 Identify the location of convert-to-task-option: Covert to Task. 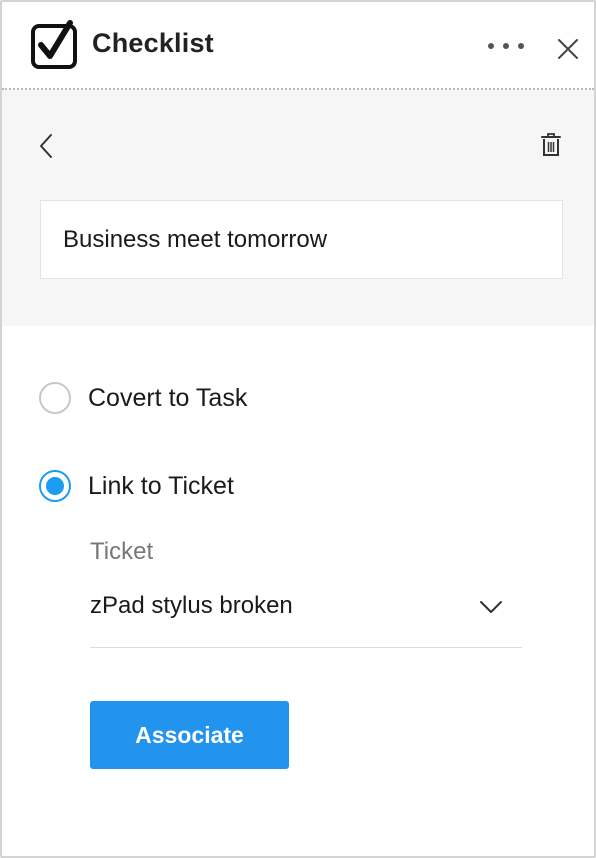
(143, 398).